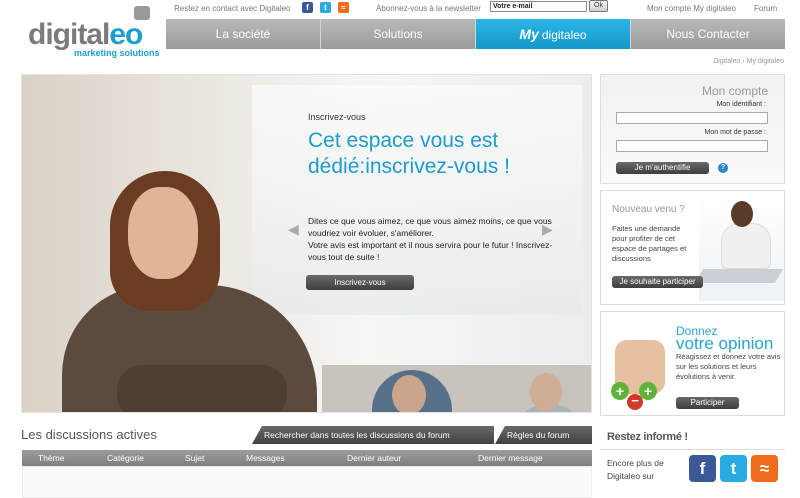  I want to click on logo-tagline: marketing solutions, so click(117, 53).